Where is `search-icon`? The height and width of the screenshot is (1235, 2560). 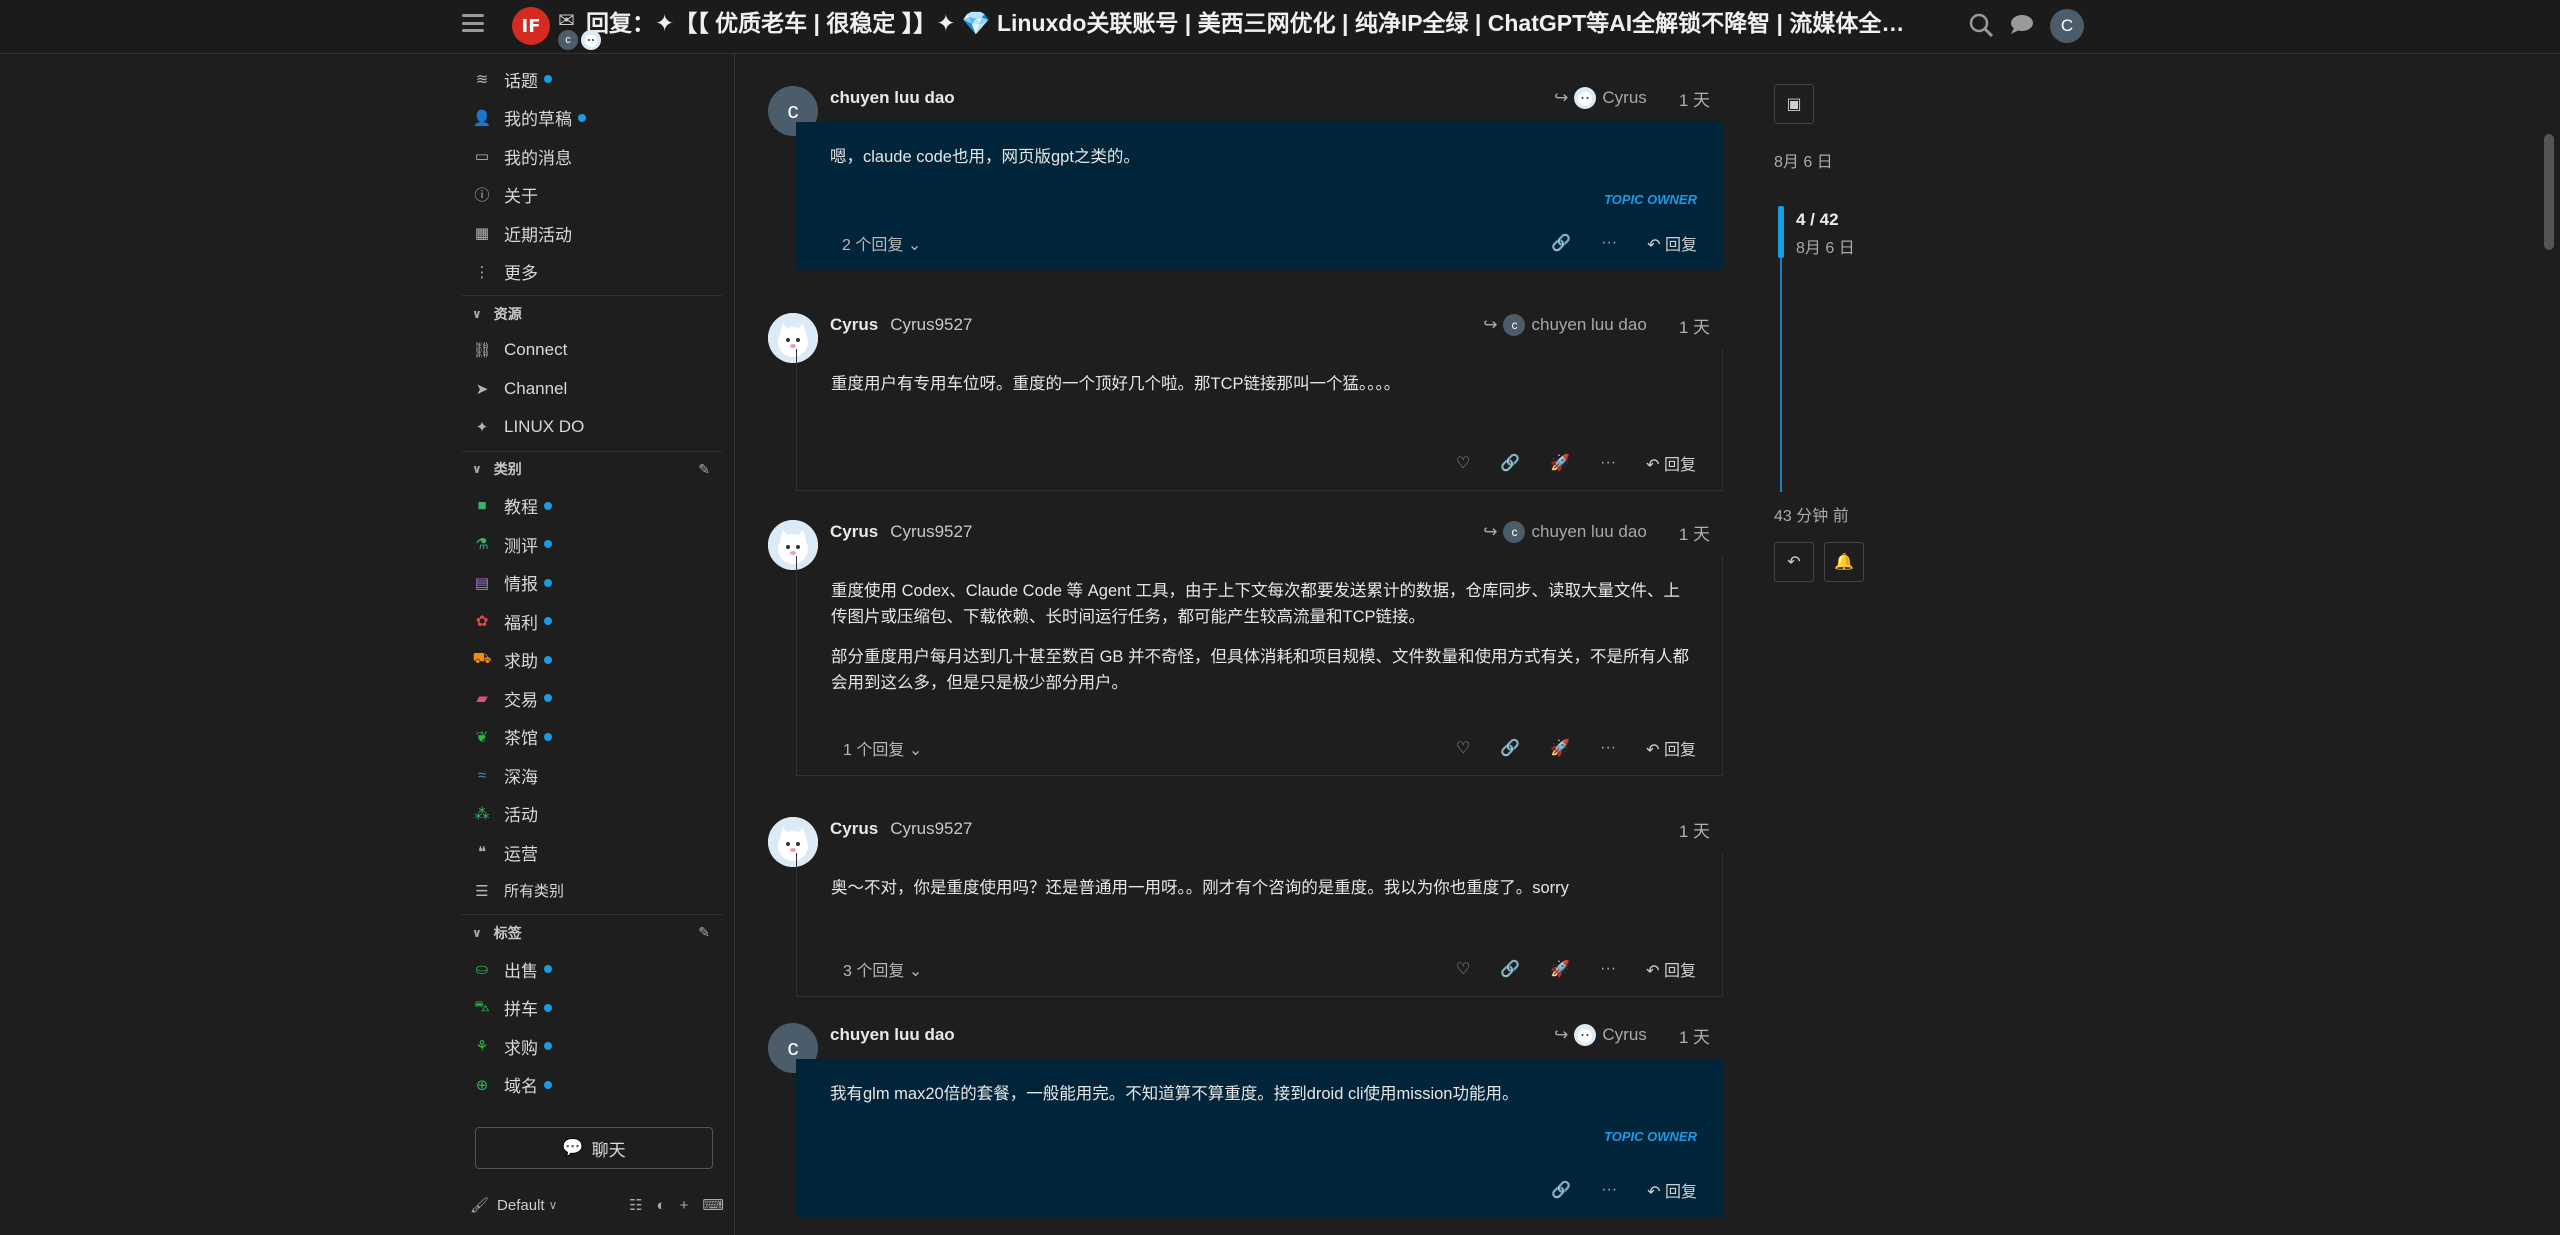
search-icon is located at coordinates (1981, 28).